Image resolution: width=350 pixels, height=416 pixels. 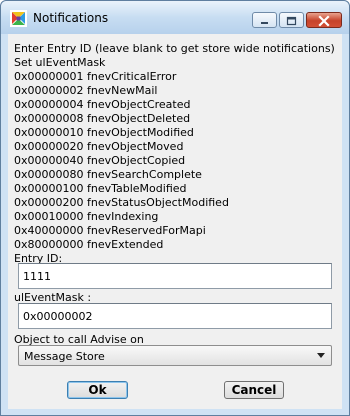 I want to click on event-mask-item: 0x00000080 fnevSearchComplete, so click(x=108, y=174).